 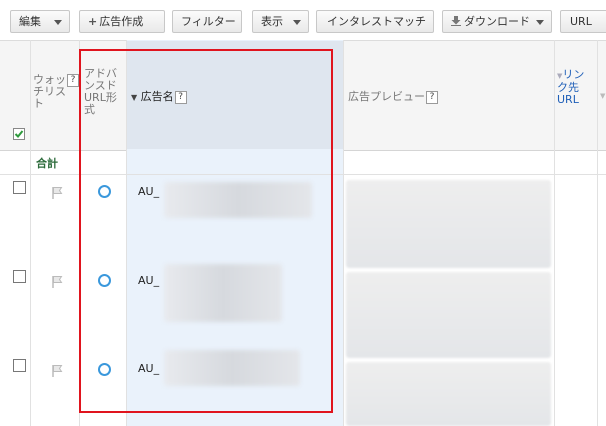 I want to click on ad-preview-header: 広告プレビュー?, so click(x=393, y=97).